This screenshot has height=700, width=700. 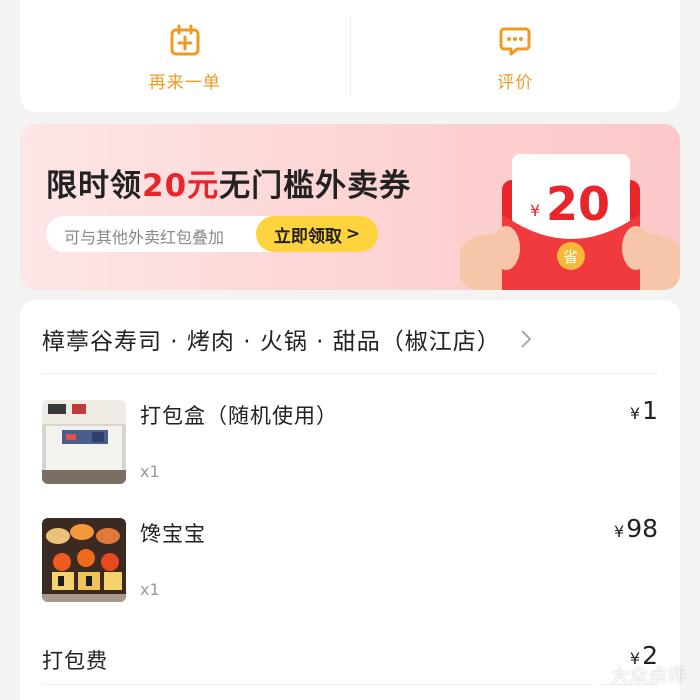 What do you see at coordinates (535, 210) in the screenshot?
I see `envelope-currency: ¥` at bounding box center [535, 210].